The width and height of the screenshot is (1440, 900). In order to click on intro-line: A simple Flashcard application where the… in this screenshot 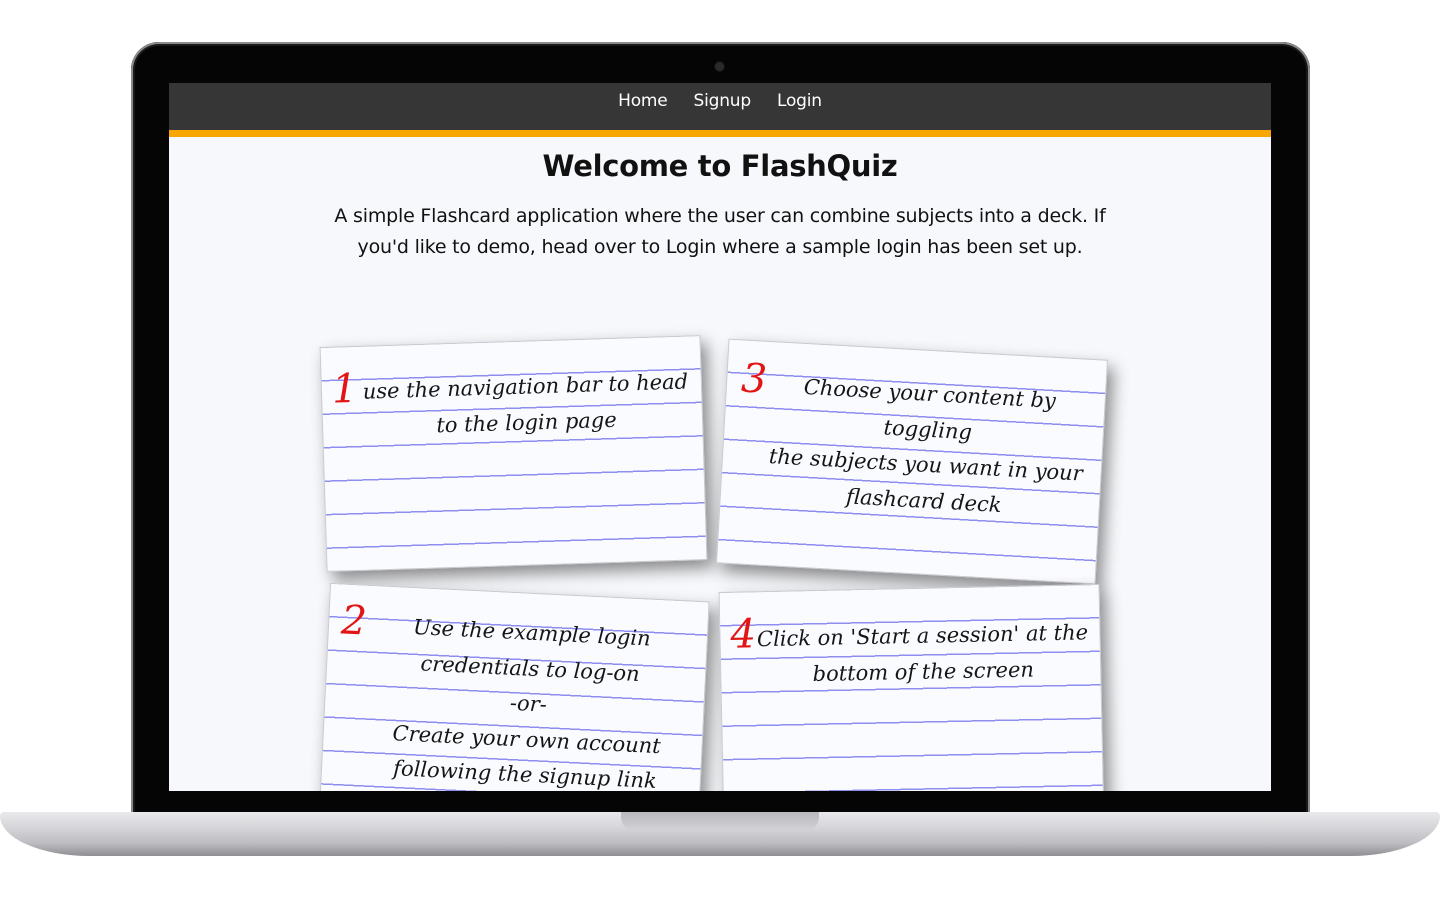, I will do `click(683, 216)`.